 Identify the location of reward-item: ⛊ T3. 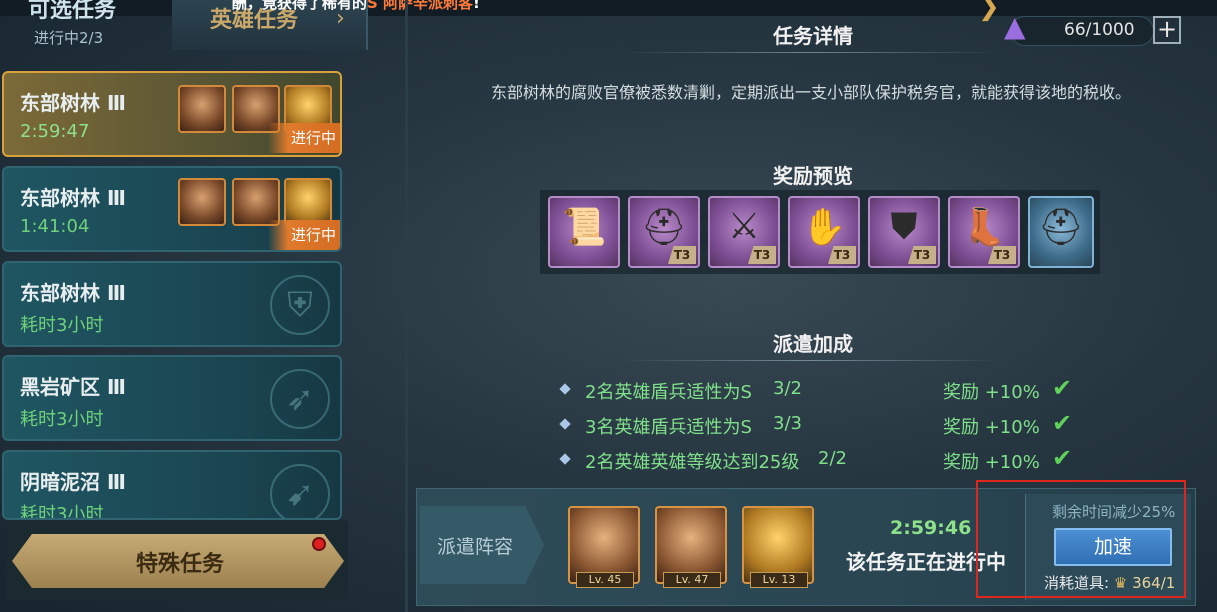
(904, 232).